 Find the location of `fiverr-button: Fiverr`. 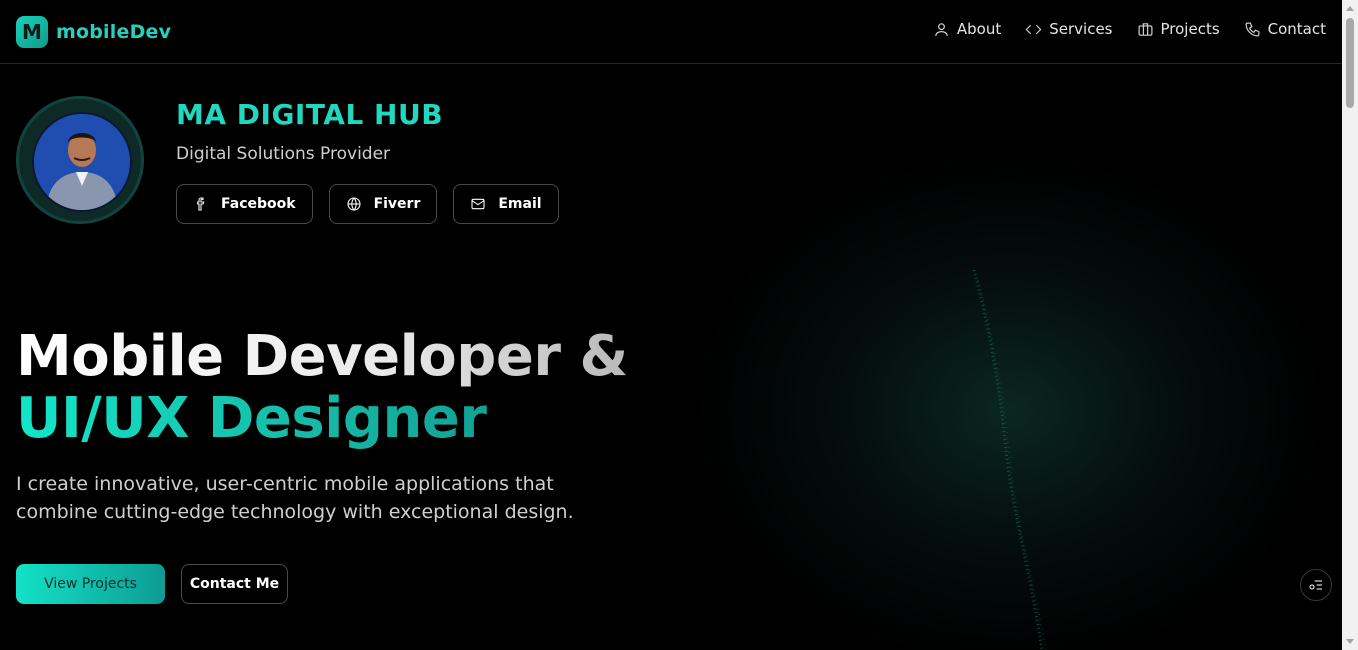

fiverr-button: Fiverr is located at coordinates (383, 204).